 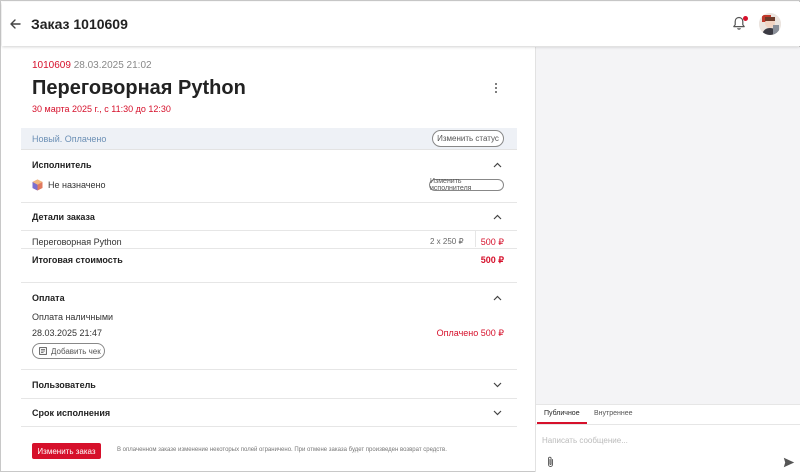 I want to click on back-button, so click(x=15, y=24).